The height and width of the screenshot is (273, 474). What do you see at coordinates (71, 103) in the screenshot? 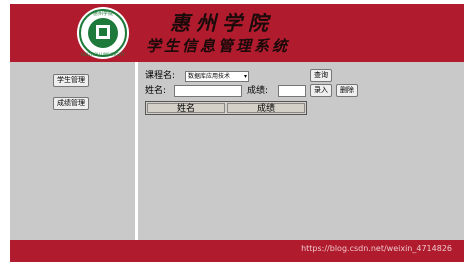
I see `sidebar-item-score-management: 成绩管理` at bounding box center [71, 103].